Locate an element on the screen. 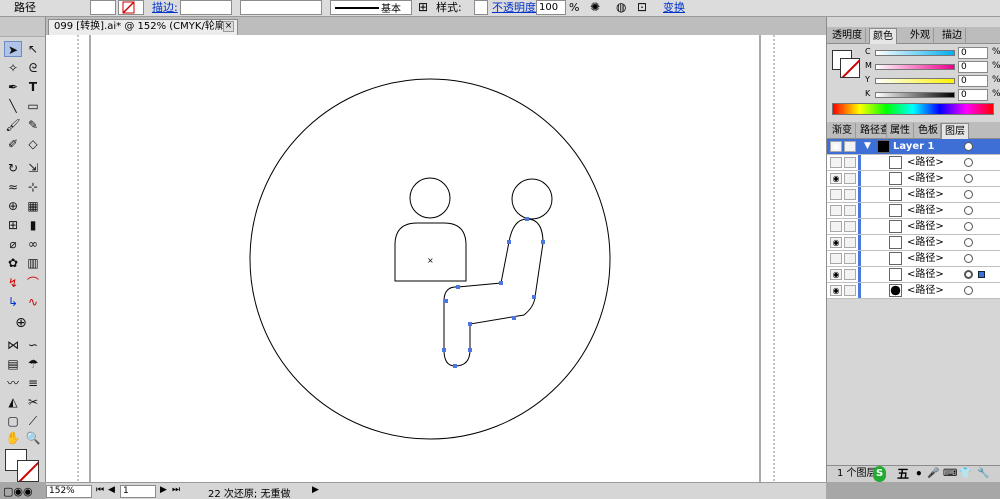 This screenshot has width=1000, height=499. transform-link: 变换 is located at coordinates (674, 8).